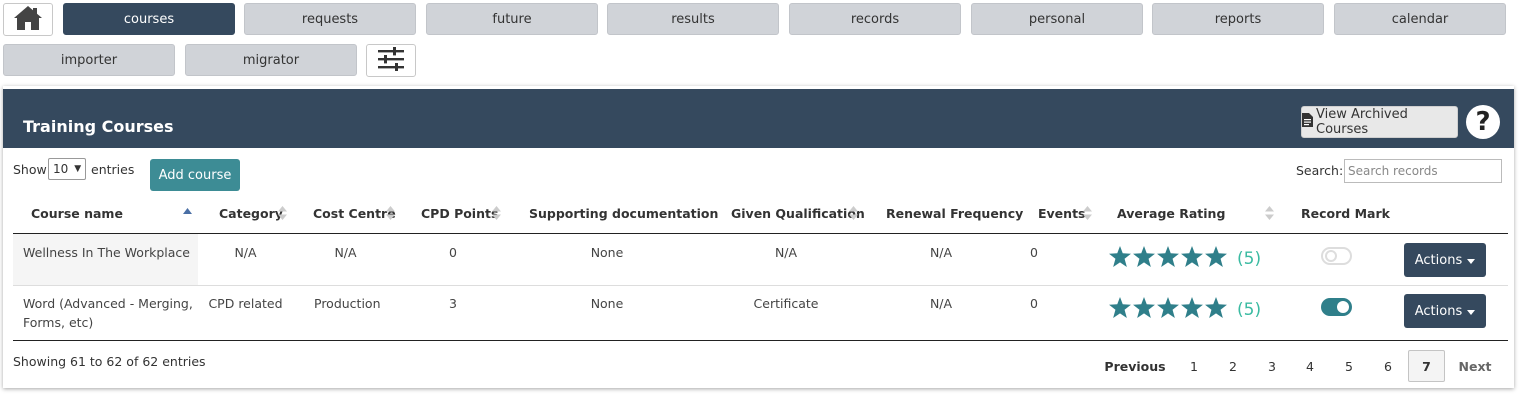  What do you see at coordinates (1310, 366) in the screenshot?
I see `pagination-page-4: 4` at bounding box center [1310, 366].